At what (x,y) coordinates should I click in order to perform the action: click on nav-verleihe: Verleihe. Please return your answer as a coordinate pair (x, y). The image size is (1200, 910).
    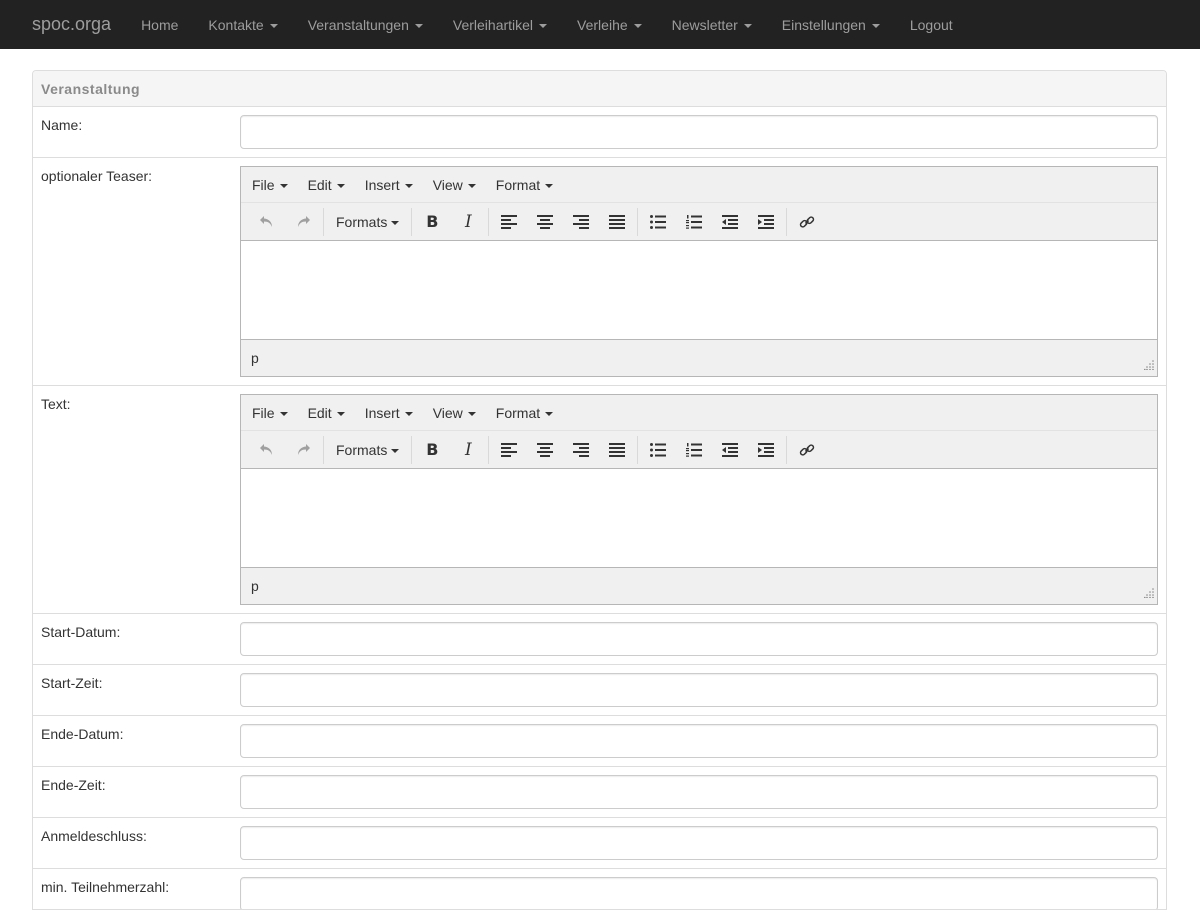
    Looking at the image, I should click on (609, 25).